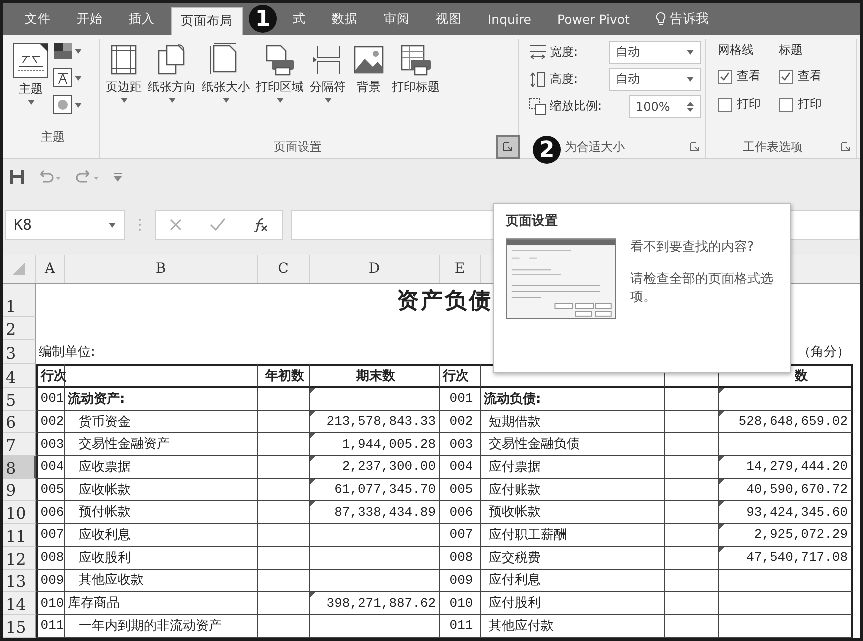 The height and width of the screenshot is (641, 863). I want to click on option-heading: 标题, so click(791, 50).